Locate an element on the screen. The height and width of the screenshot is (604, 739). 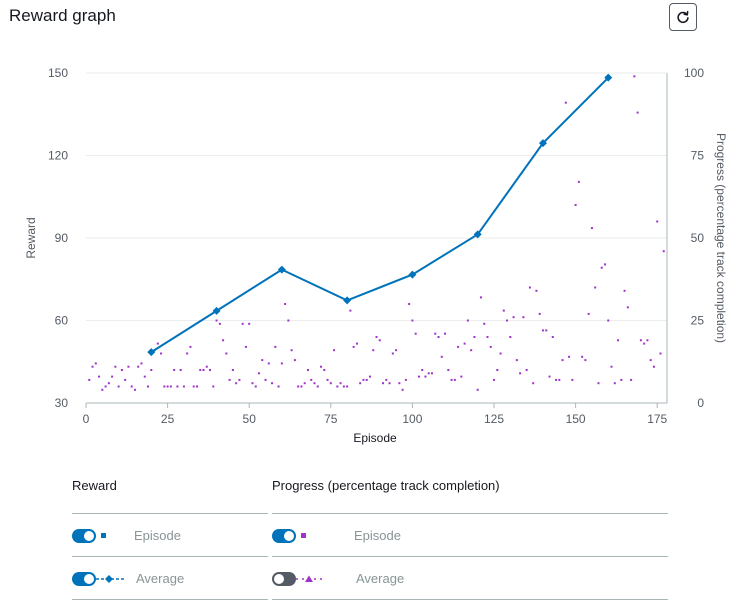
legend-header-progress: Progress (percentage track completion) is located at coordinates (386, 485).